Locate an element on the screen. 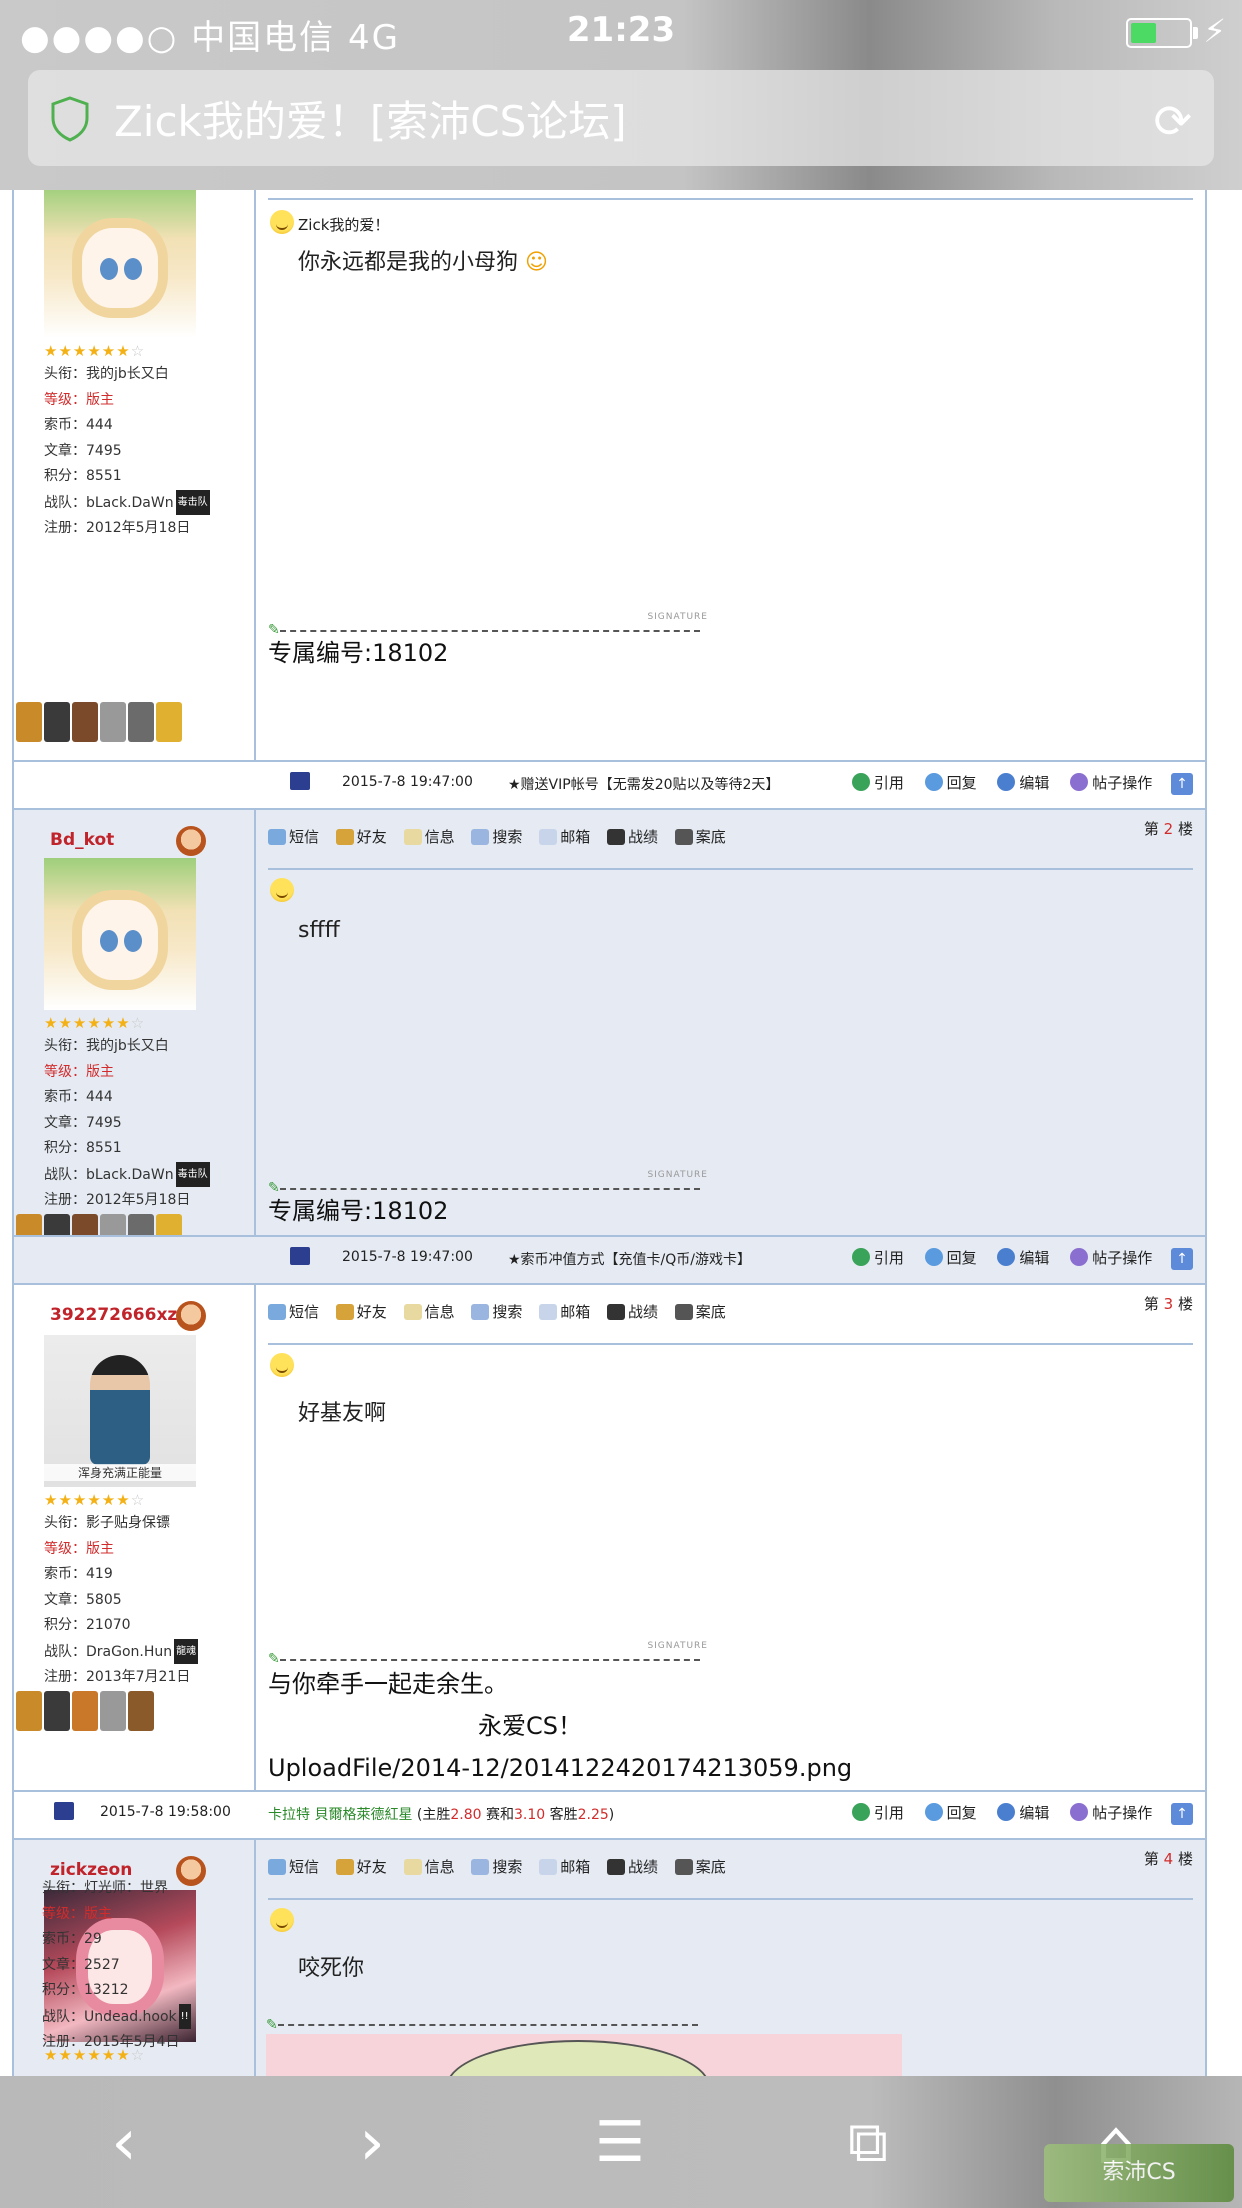 The height and width of the screenshot is (2208, 1242). username: 392272666xzy is located at coordinates (119, 1315).